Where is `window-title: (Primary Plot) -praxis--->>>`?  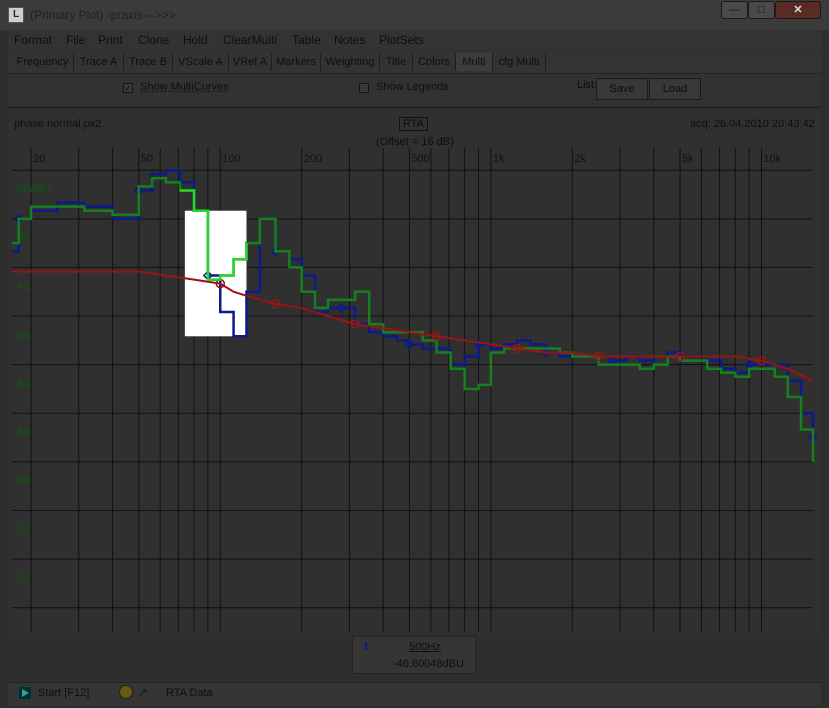
window-title: (Primary Plot) -praxis--->>> is located at coordinates (103, 15).